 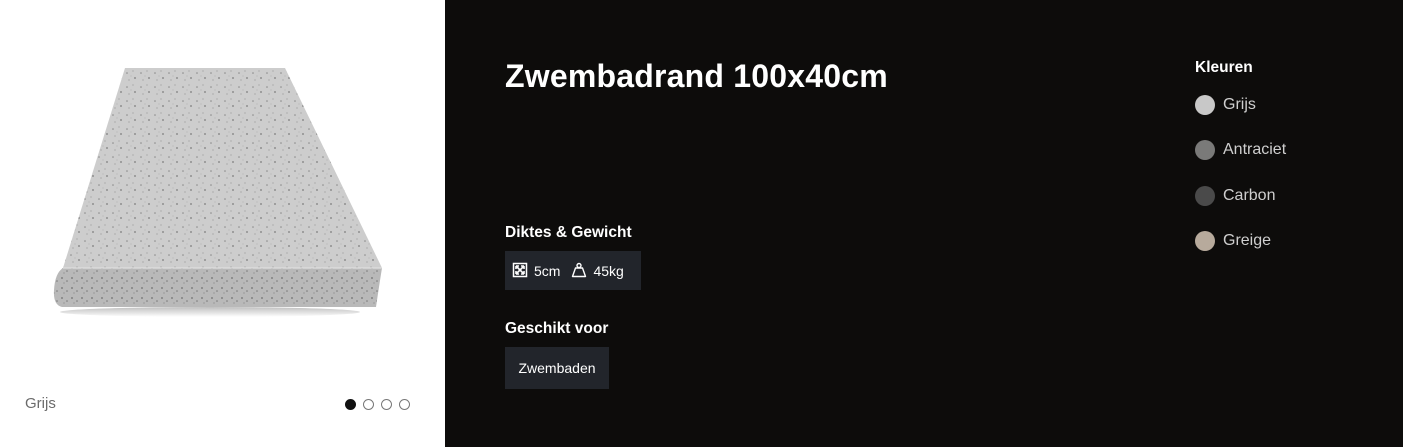 I want to click on weight-icon, so click(x=579, y=270).